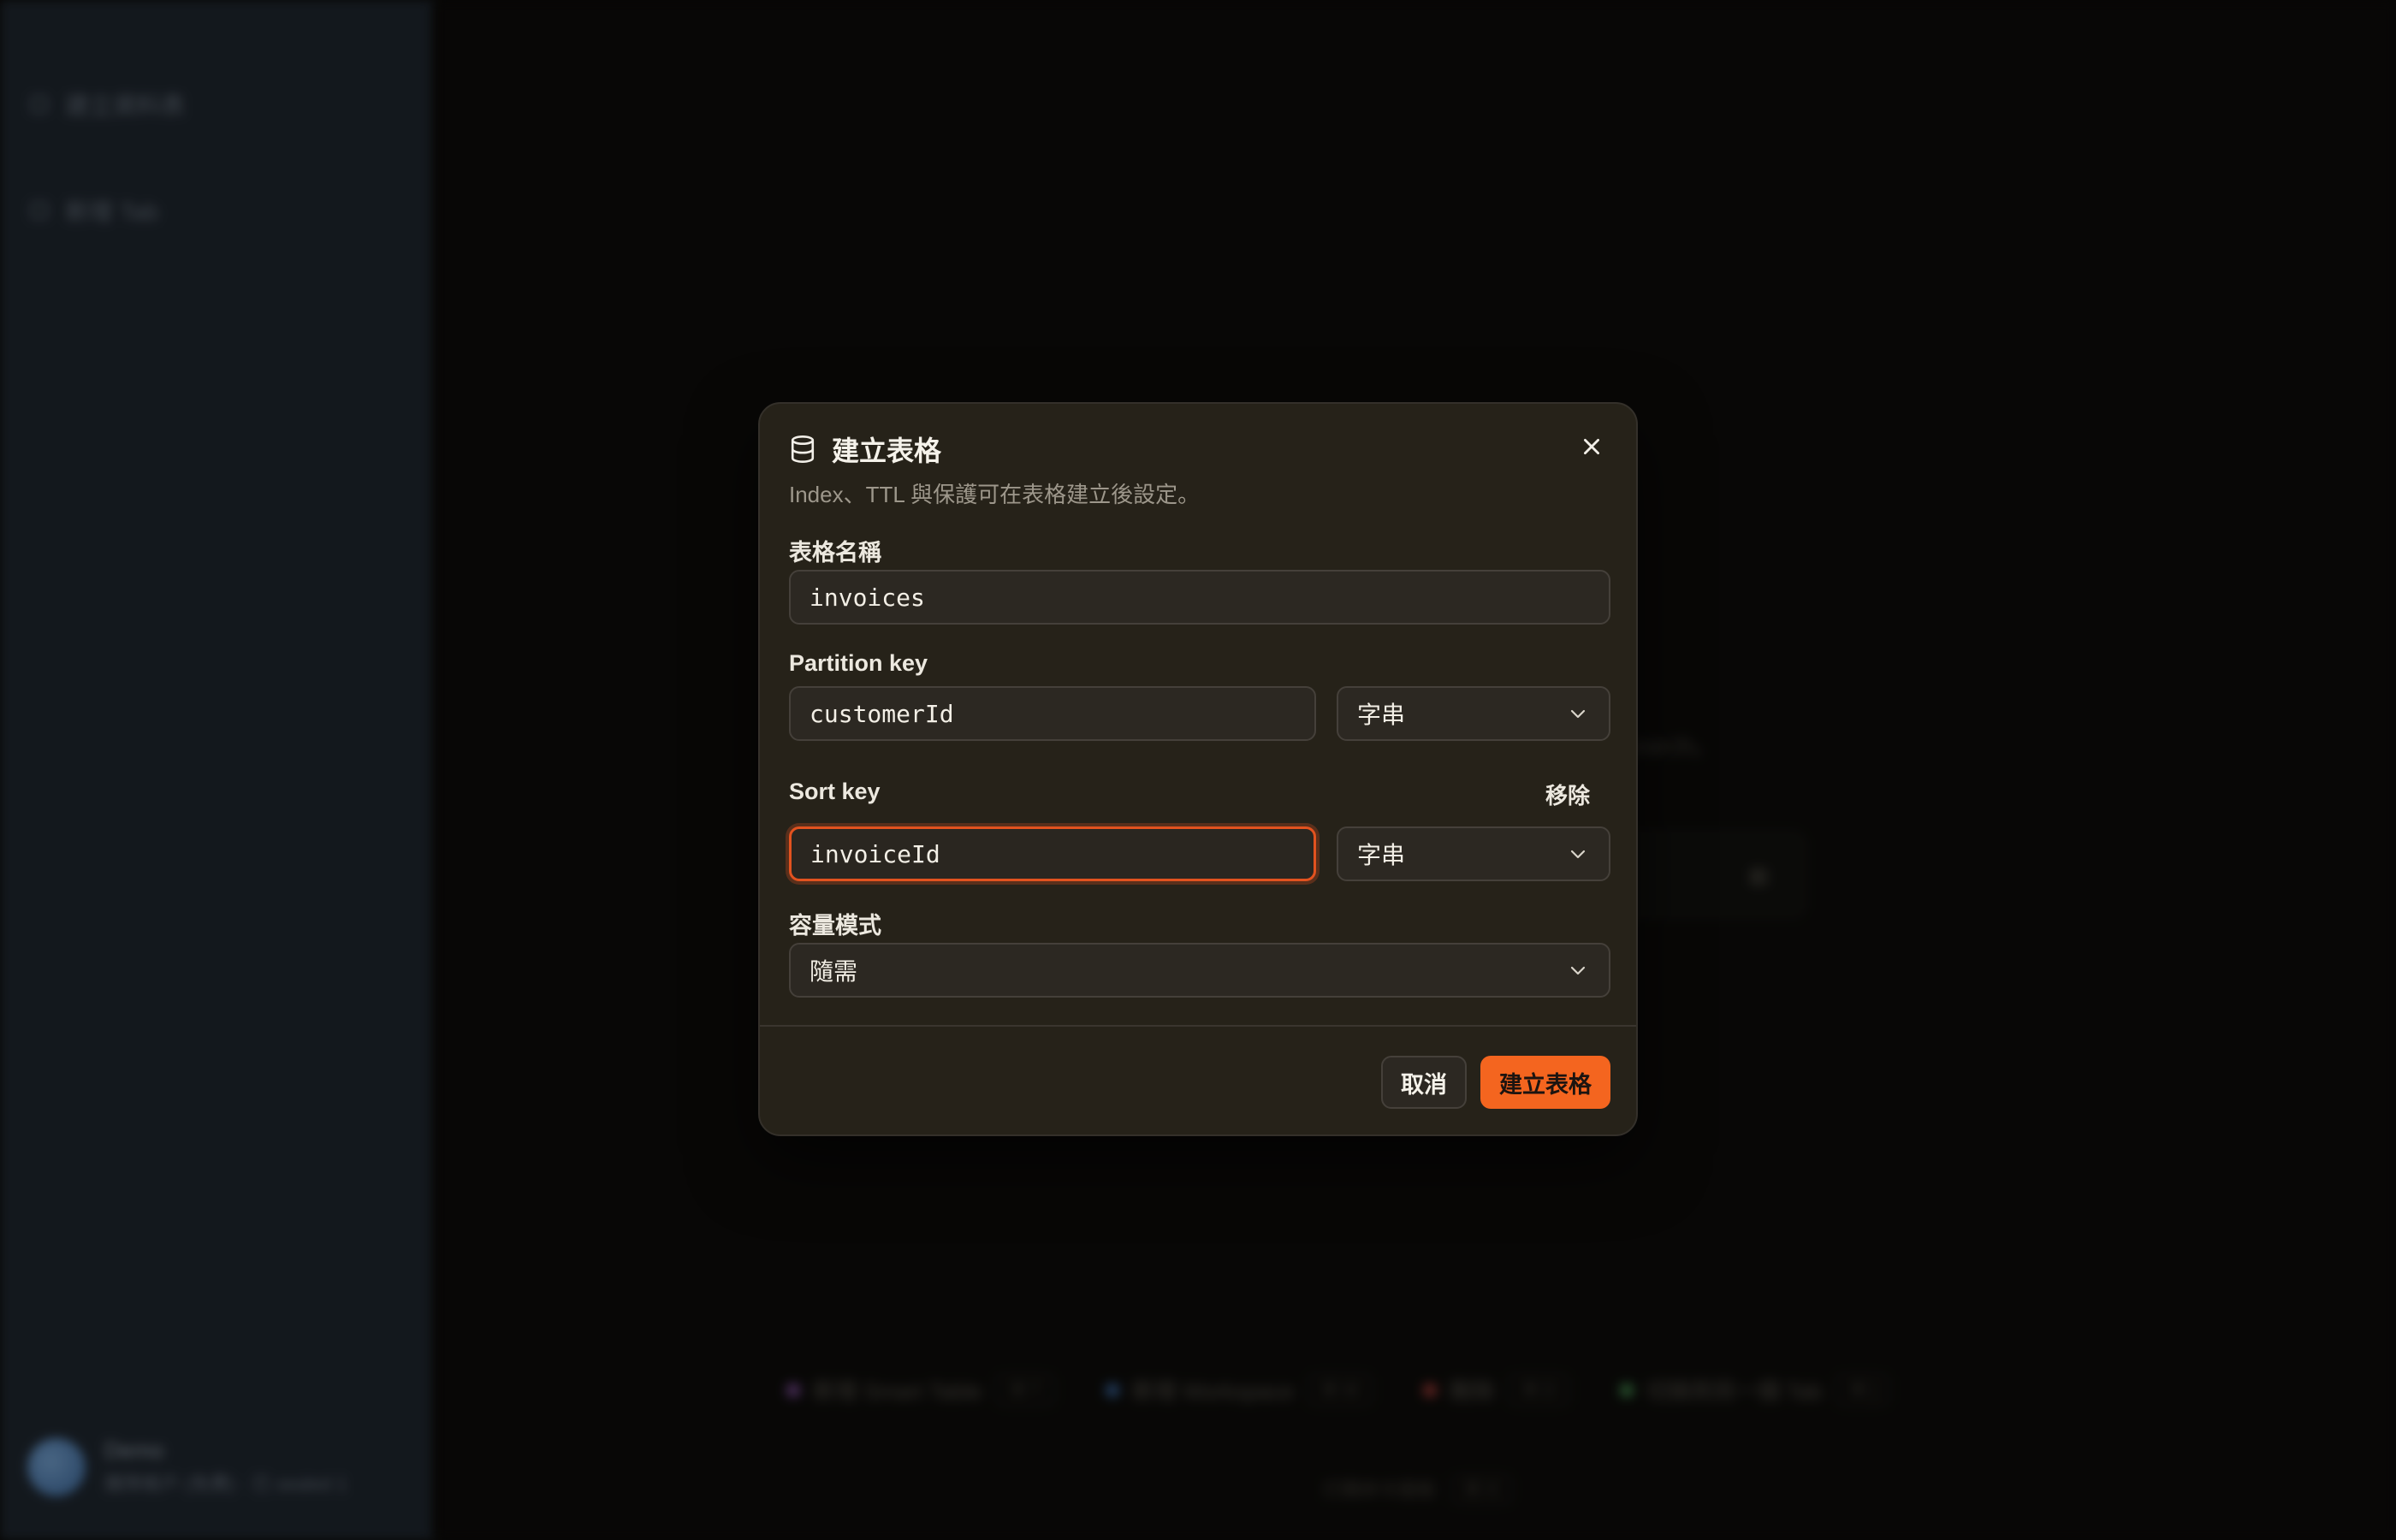  Describe the element at coordinates (1199, 597) in the screenshot. I see `table-name-input: invoices` at that location.